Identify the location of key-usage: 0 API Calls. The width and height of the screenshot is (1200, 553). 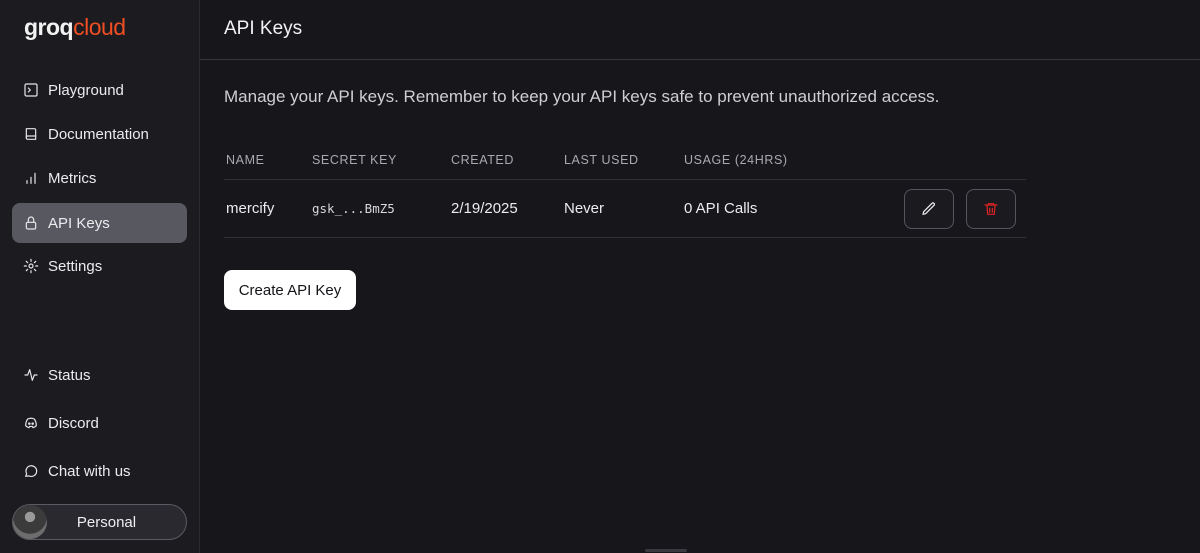
(721, 208).